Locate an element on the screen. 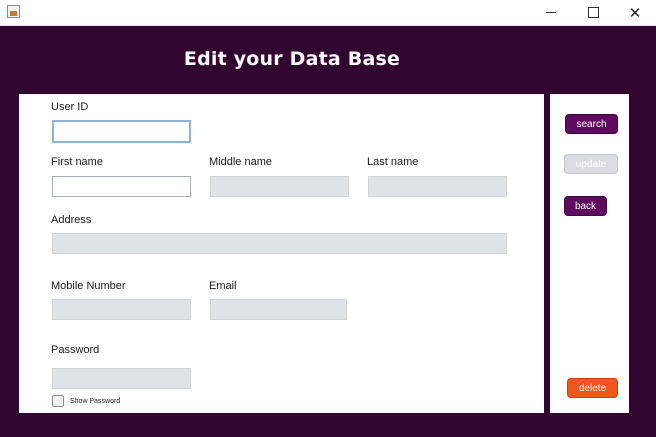  delete-button: delete is located at coordinates (592, 388).